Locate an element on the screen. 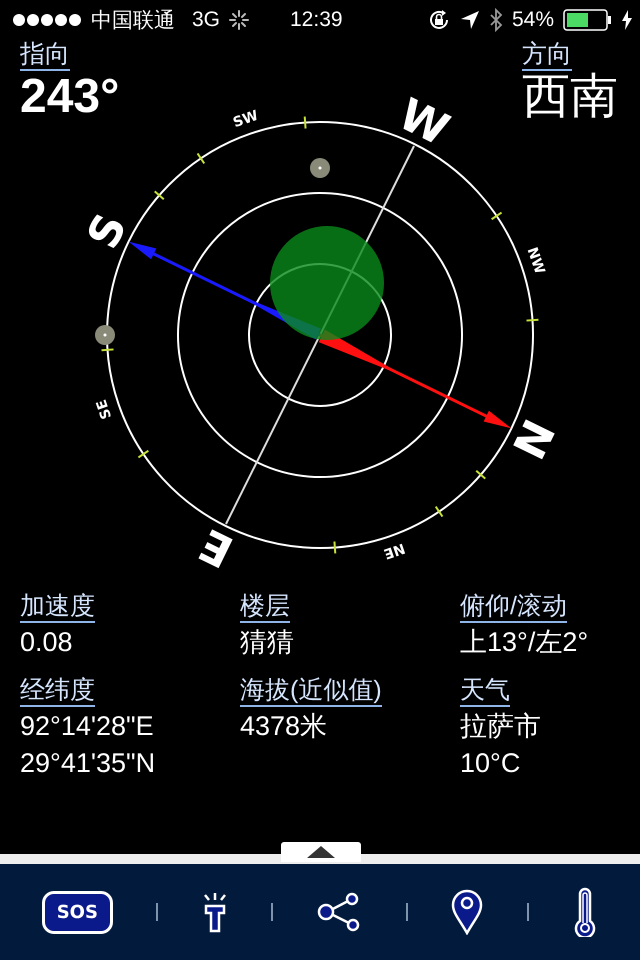 This screenshot has height=960, width=640. info-value: 0.08 is located at coordinates (46, 642).